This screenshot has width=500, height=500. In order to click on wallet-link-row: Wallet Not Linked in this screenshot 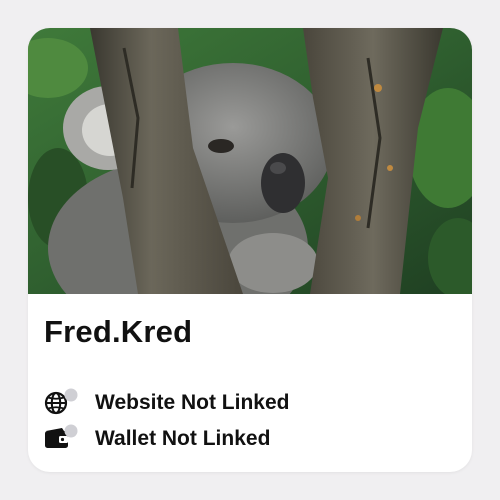, I will do `click(244, 439)`.